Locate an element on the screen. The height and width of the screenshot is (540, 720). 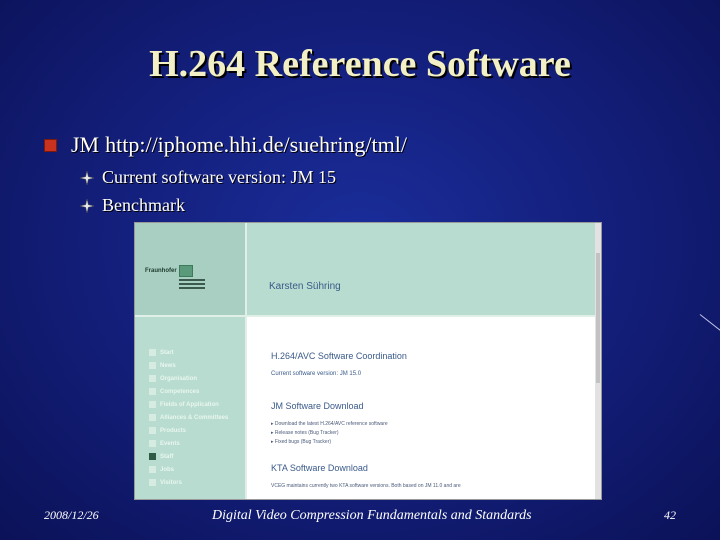
nav-item-products: Products is located at coordinates (167, 430).